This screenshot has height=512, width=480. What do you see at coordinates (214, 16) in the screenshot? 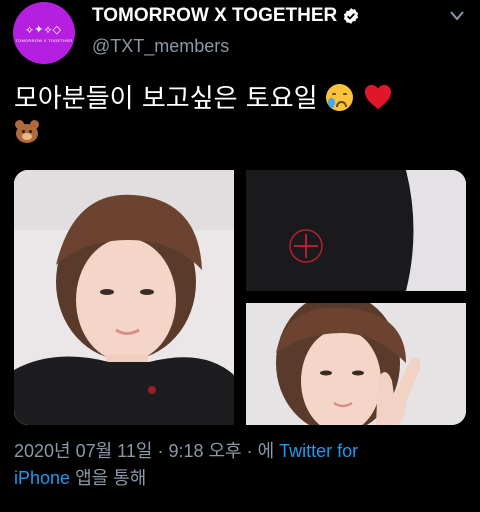
I see `display-name: TOMORROW X TOGETHER` at bounding box center [214, 16].